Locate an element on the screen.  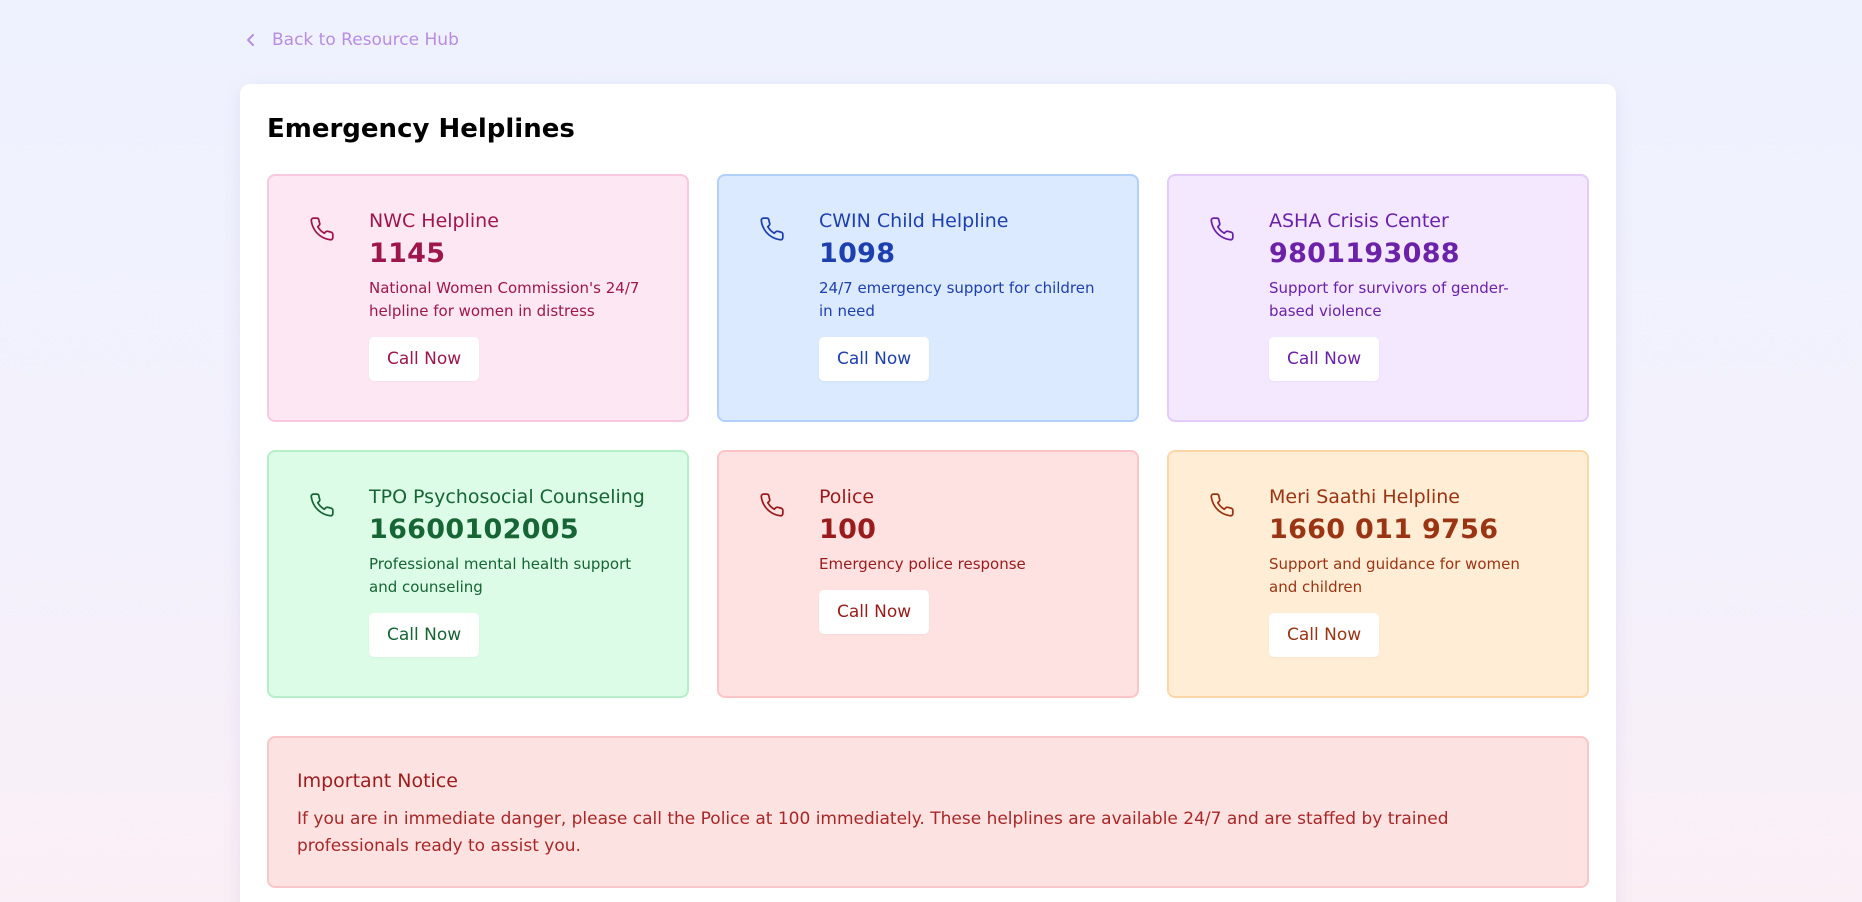
helpline-number: 16600102005 is located at coordinates (474, 529).